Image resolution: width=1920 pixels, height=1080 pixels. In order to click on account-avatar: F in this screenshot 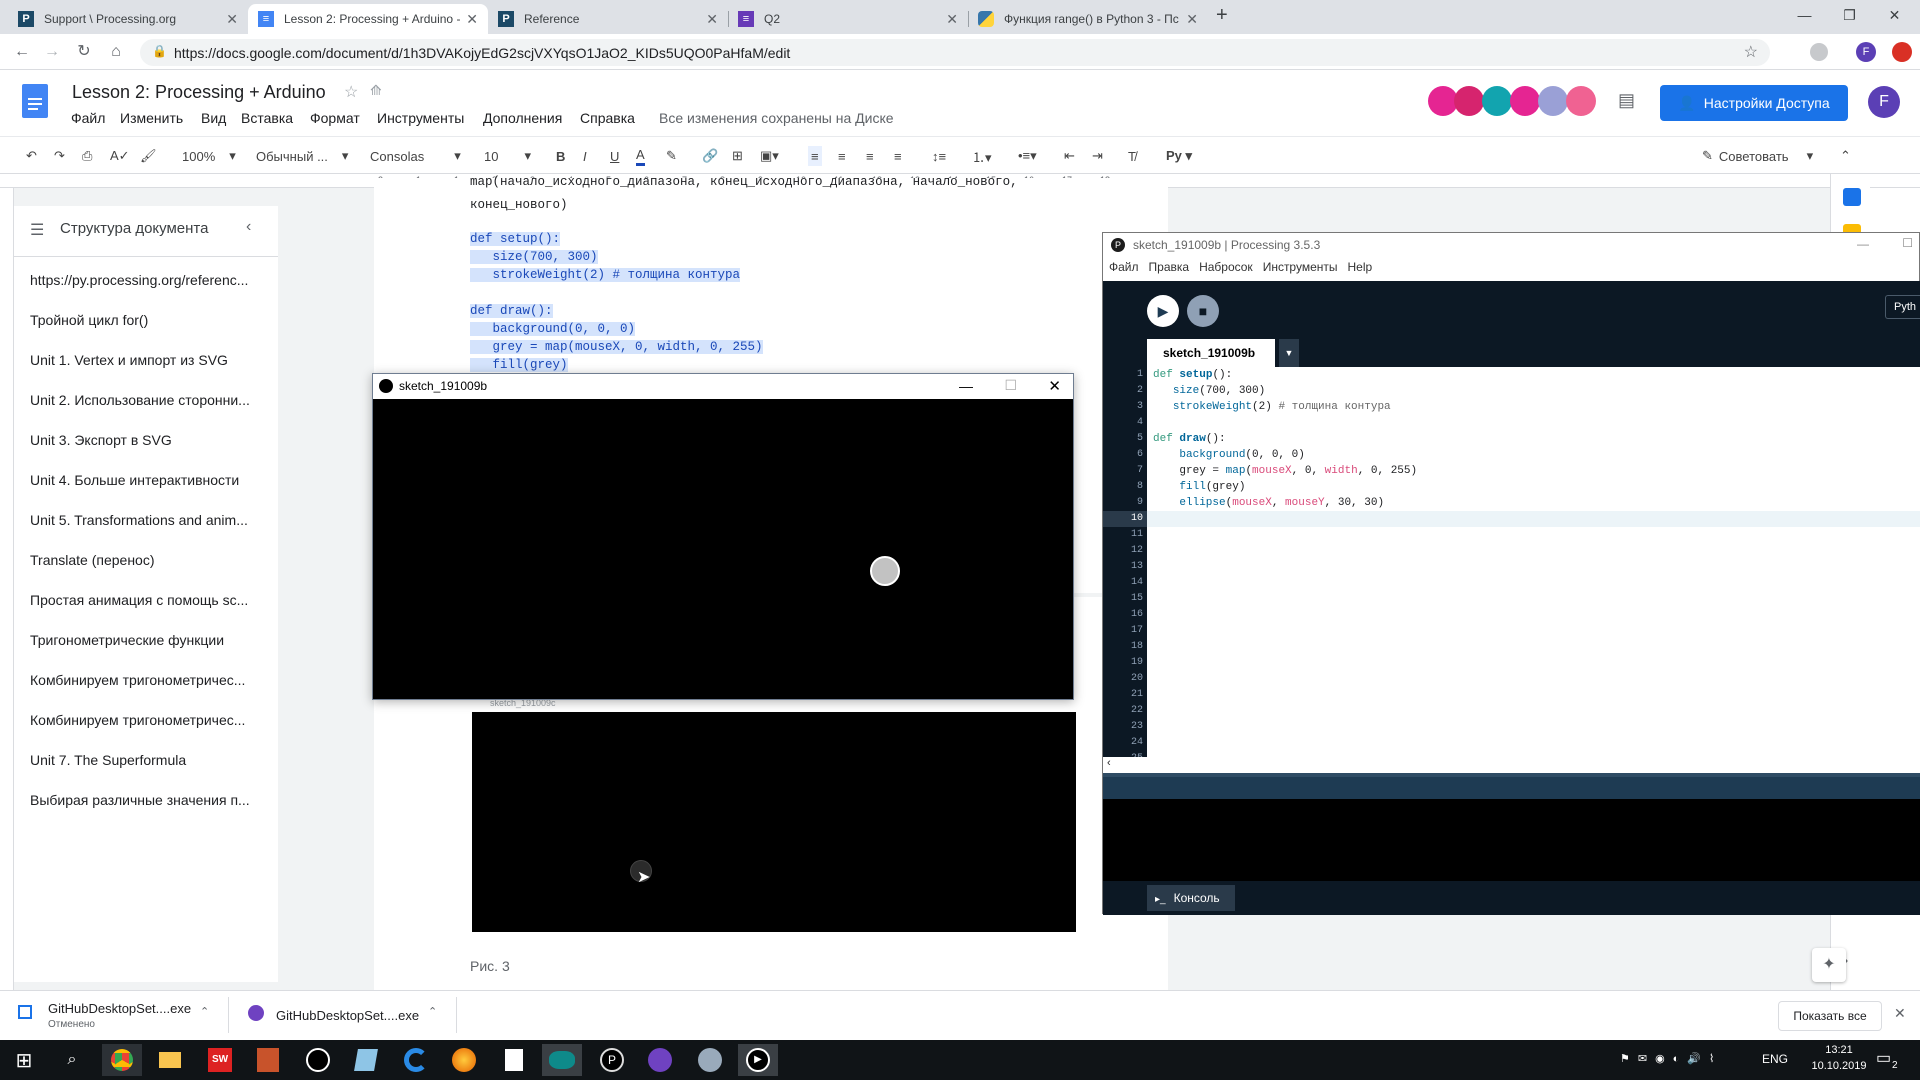, I will do `click(1884, 102)`.